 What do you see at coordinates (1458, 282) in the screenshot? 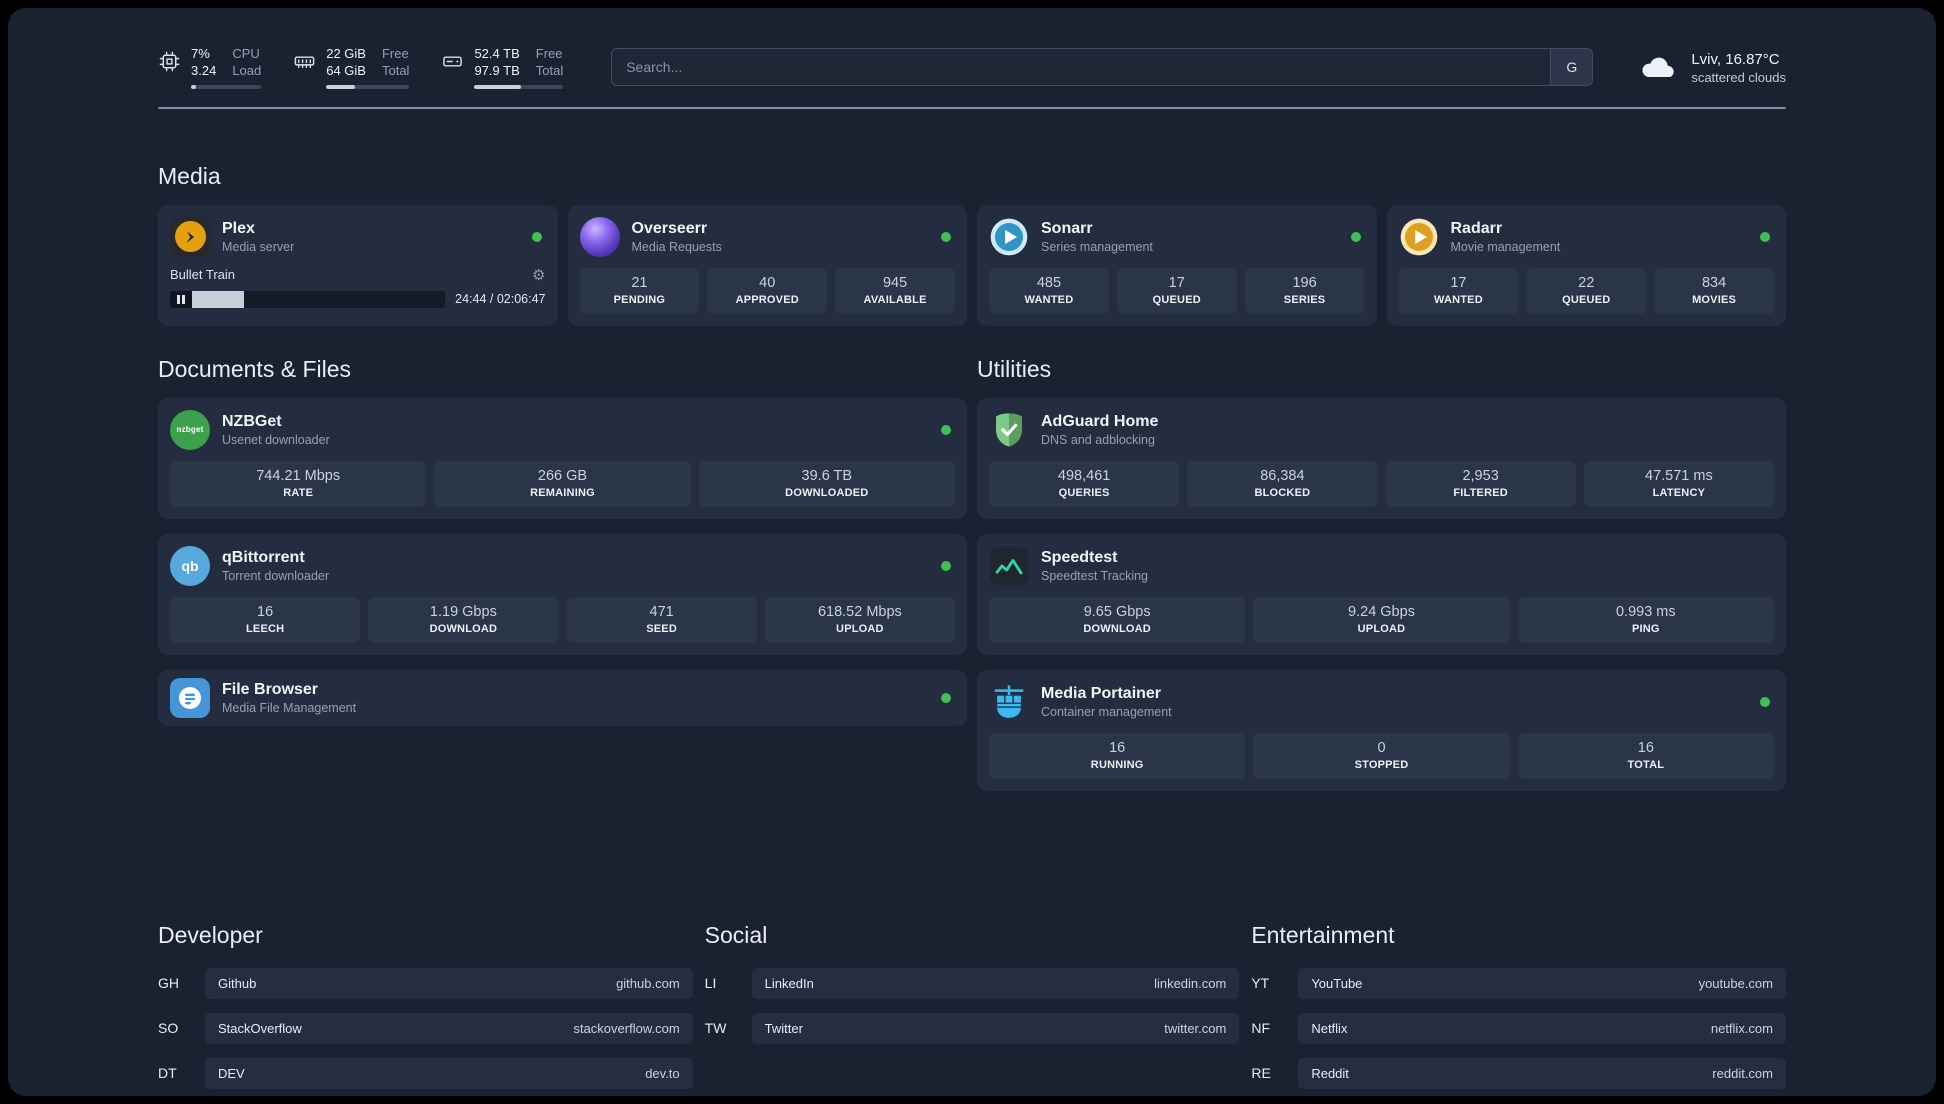
I see `stat-value: 17` at bounding box center [1458, 282].